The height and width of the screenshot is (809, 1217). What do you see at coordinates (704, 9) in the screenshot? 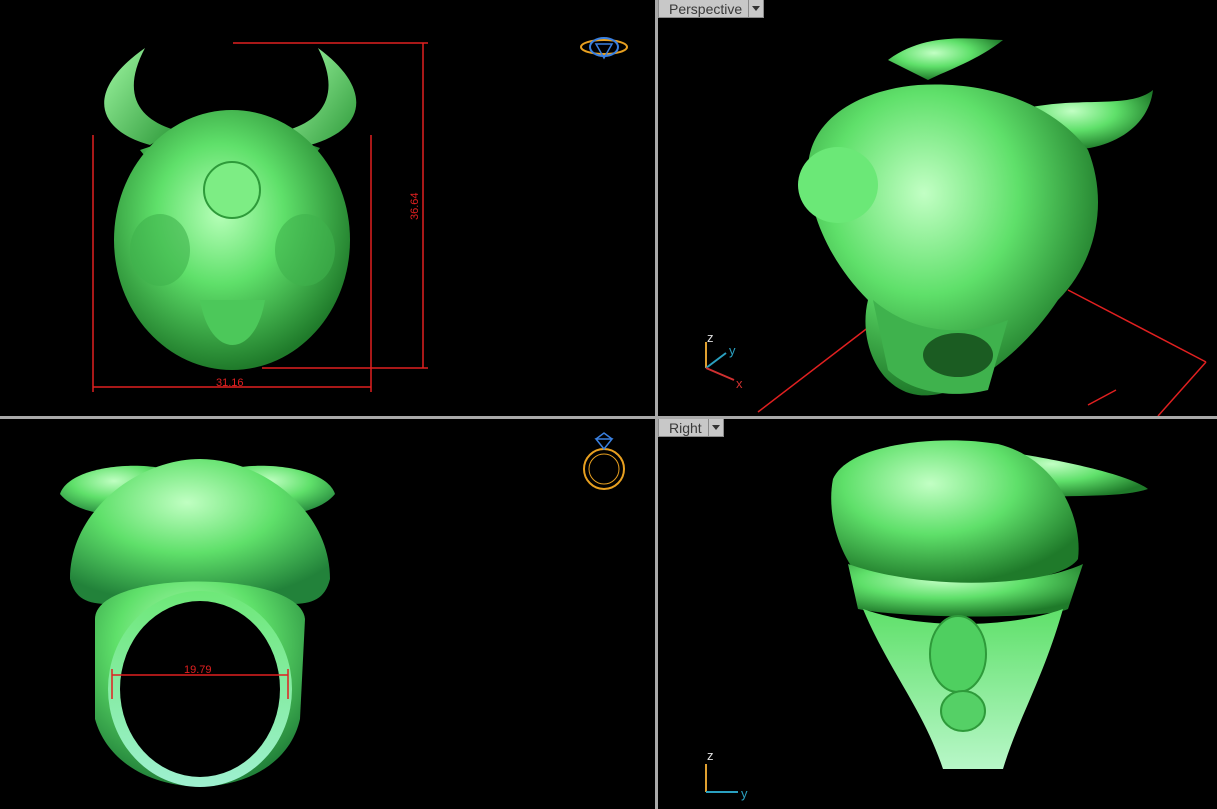
I see `viewport-title: Perspective` at bounding box center [704, 9].